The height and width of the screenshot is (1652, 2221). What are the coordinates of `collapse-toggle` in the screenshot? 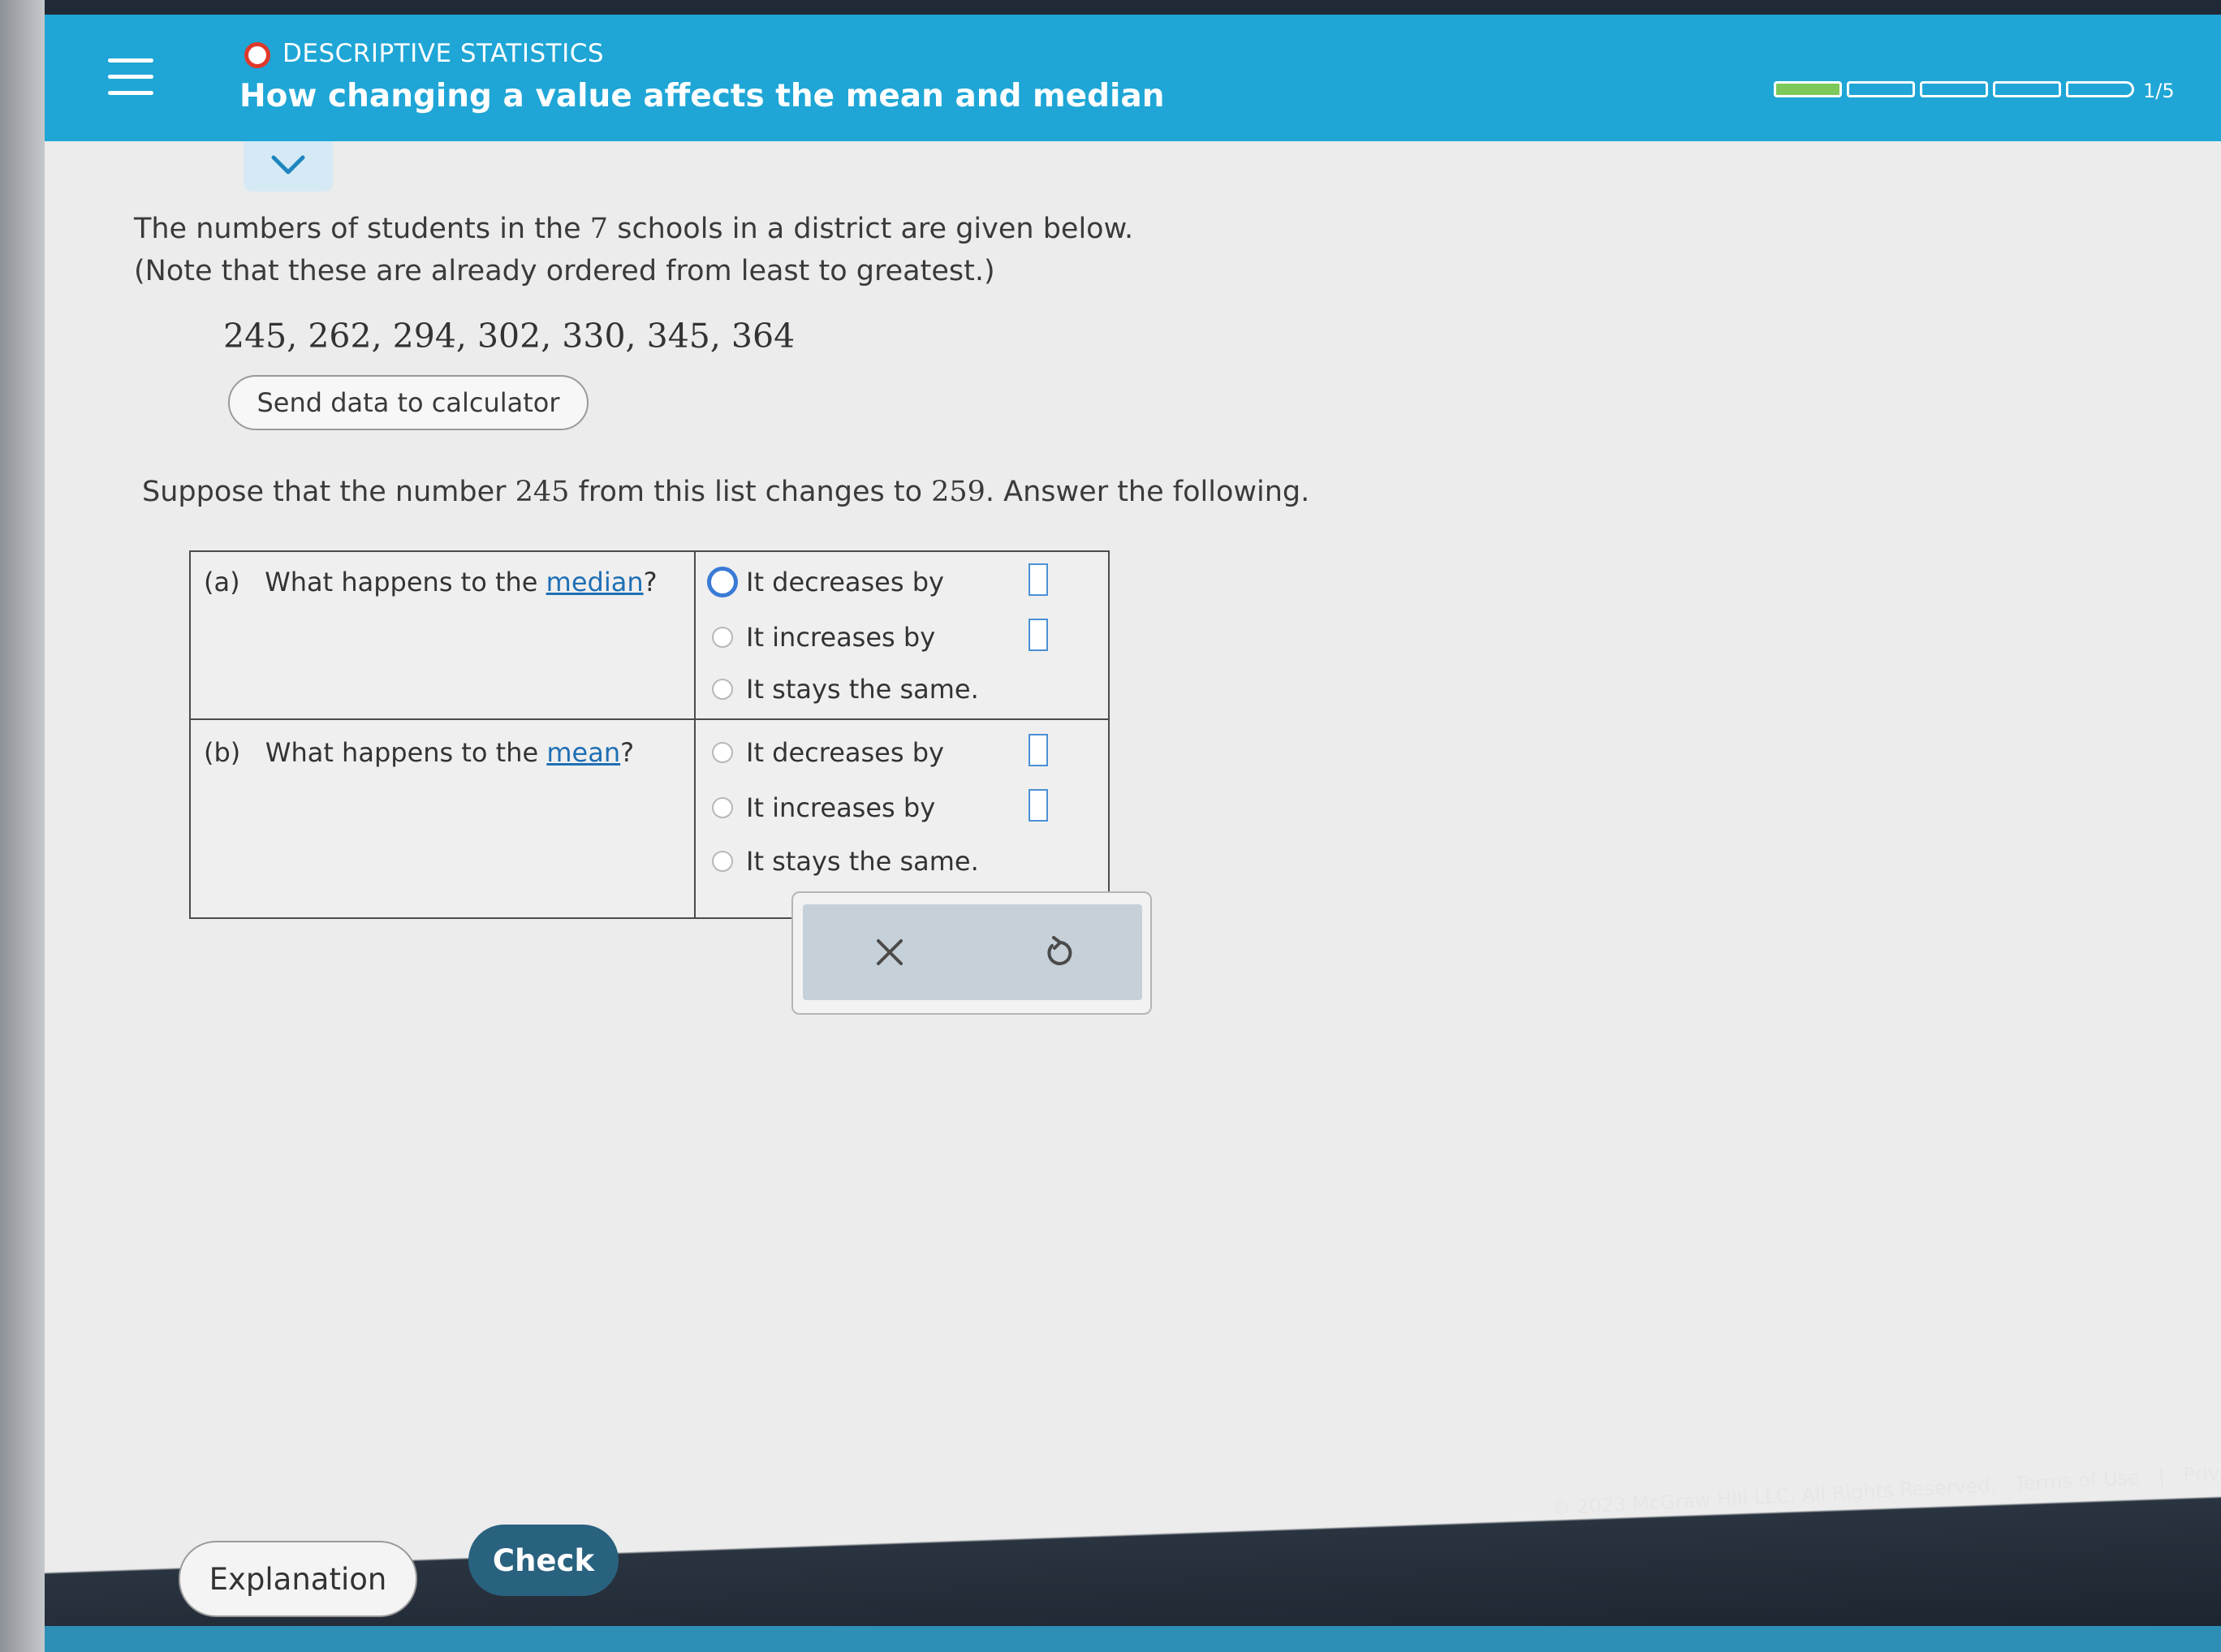 It's located at (288, 166).